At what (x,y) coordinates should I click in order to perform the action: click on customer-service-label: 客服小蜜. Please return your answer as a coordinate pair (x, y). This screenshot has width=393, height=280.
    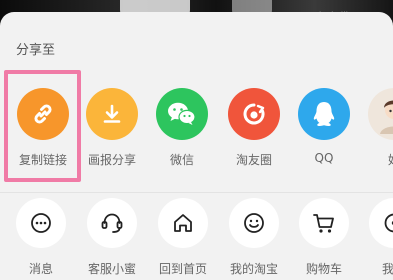
    Looking at the image, I should click on (111, 269).